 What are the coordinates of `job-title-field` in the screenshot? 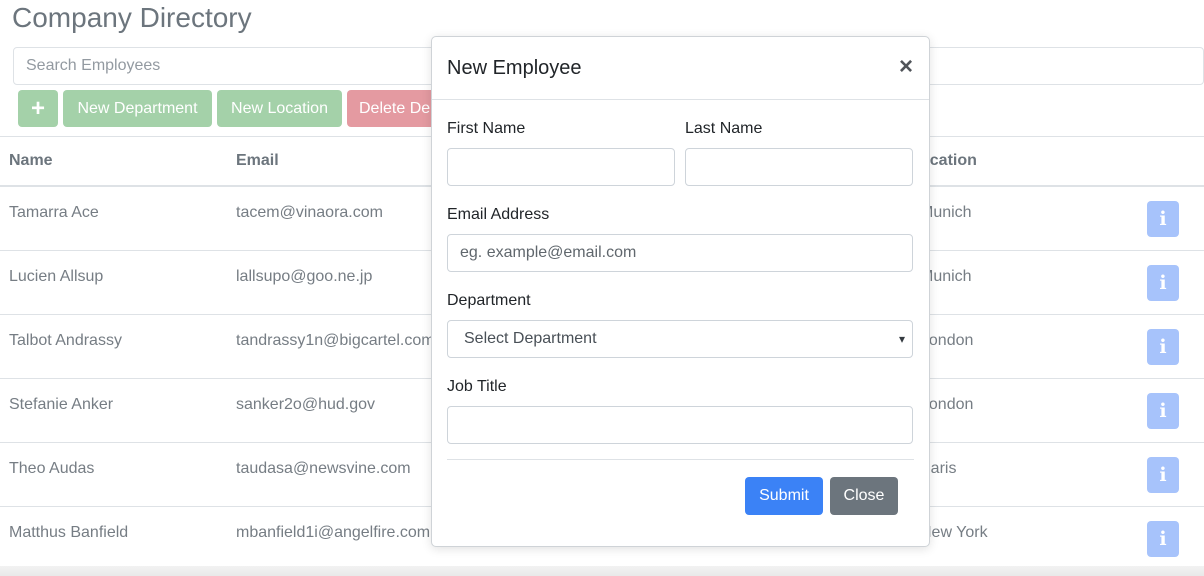 It's located at (680, 425).